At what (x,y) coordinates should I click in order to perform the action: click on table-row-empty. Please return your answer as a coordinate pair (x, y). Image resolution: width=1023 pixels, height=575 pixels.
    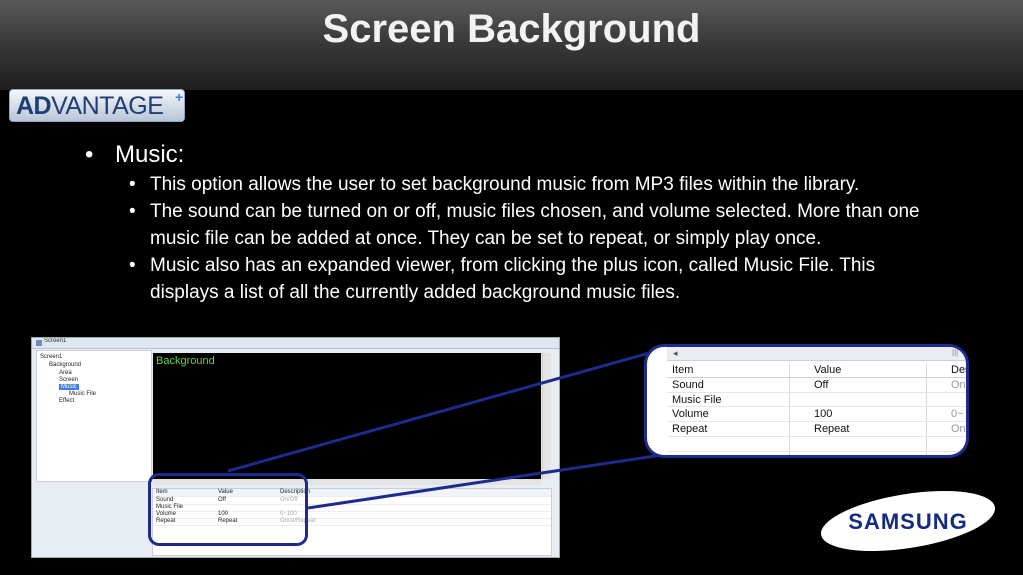
    Looking at the image, I should click on (816, 444).